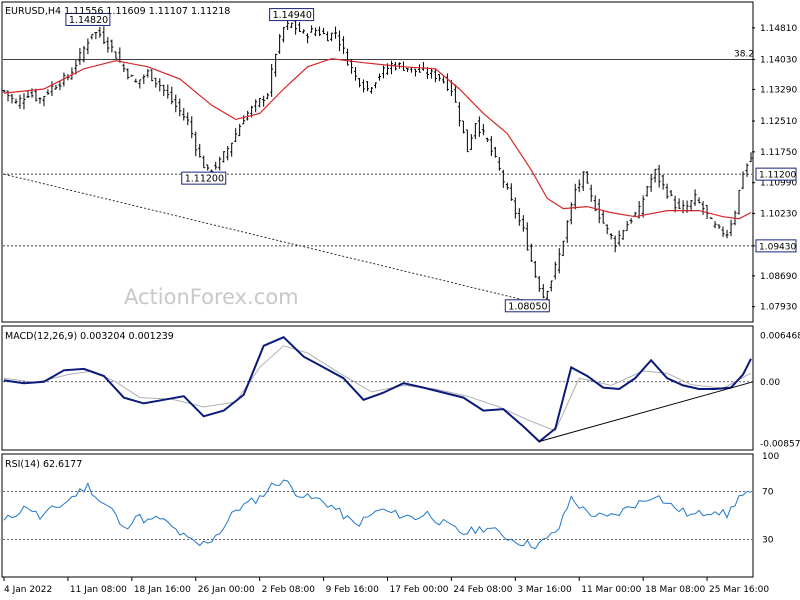 The width and height of the screenshot is (800, 600). Describe the element at coordinates (778, 214) in the screenshot. I see `price-tick-label: 1.10230` at that location.